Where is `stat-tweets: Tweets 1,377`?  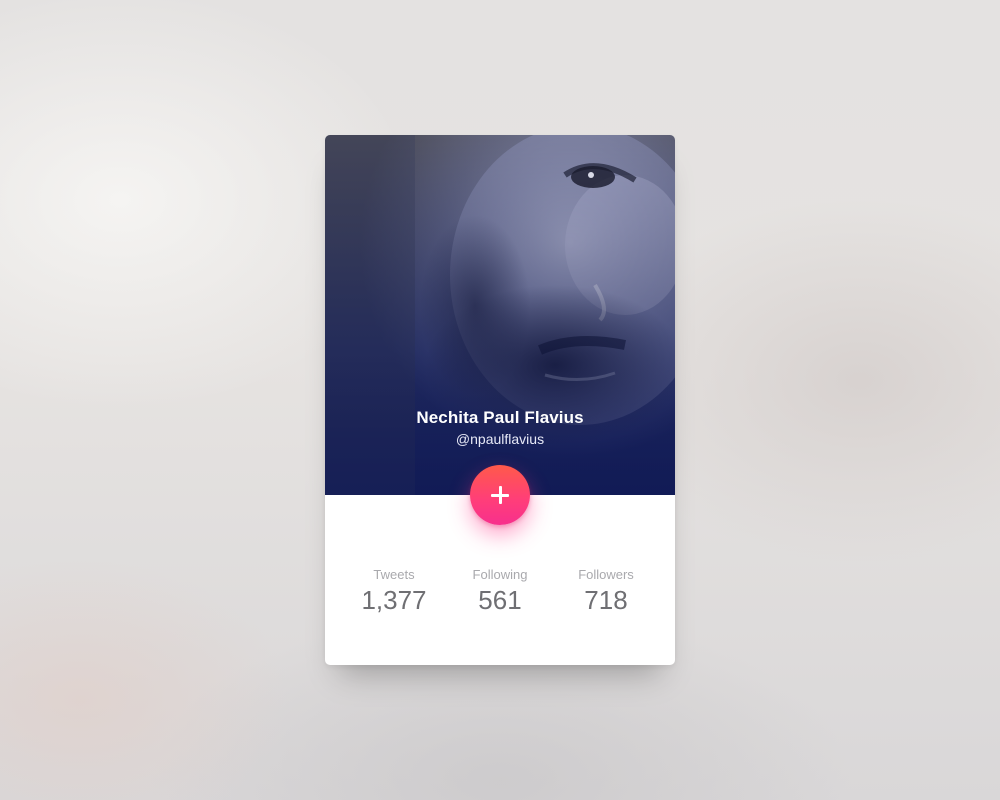
stat-tweets: Tweets 1,377 is located at coordinates (394, 591).